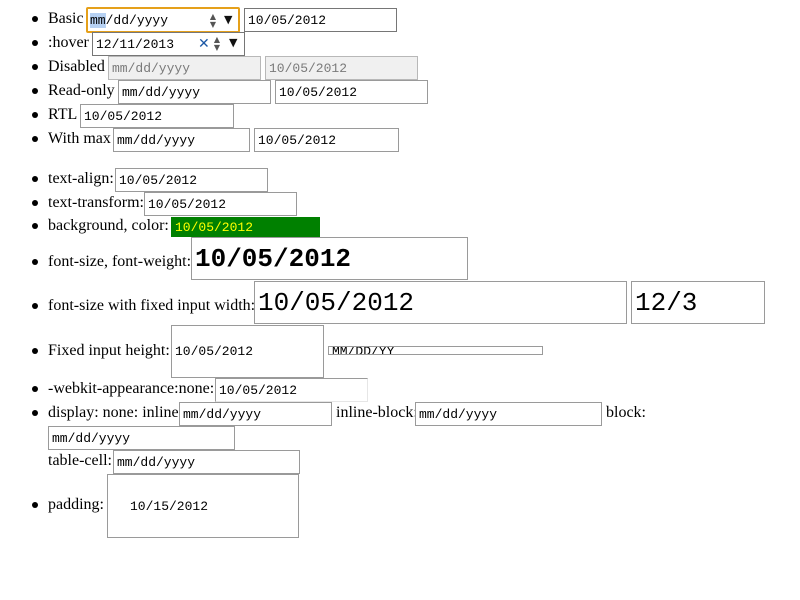 The height and width of the screenshot is (600, 800). Describe the element at coordinates (79, 138) in the screenshot. I see `withmax-label: With max` at that location.